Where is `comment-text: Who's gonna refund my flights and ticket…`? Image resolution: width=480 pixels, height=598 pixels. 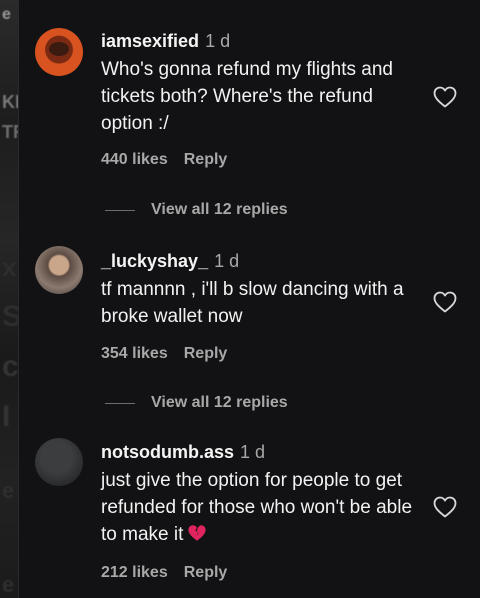 comment-text: Who's gonna refund my flights and ticket… is located at coordinates (247, 96).